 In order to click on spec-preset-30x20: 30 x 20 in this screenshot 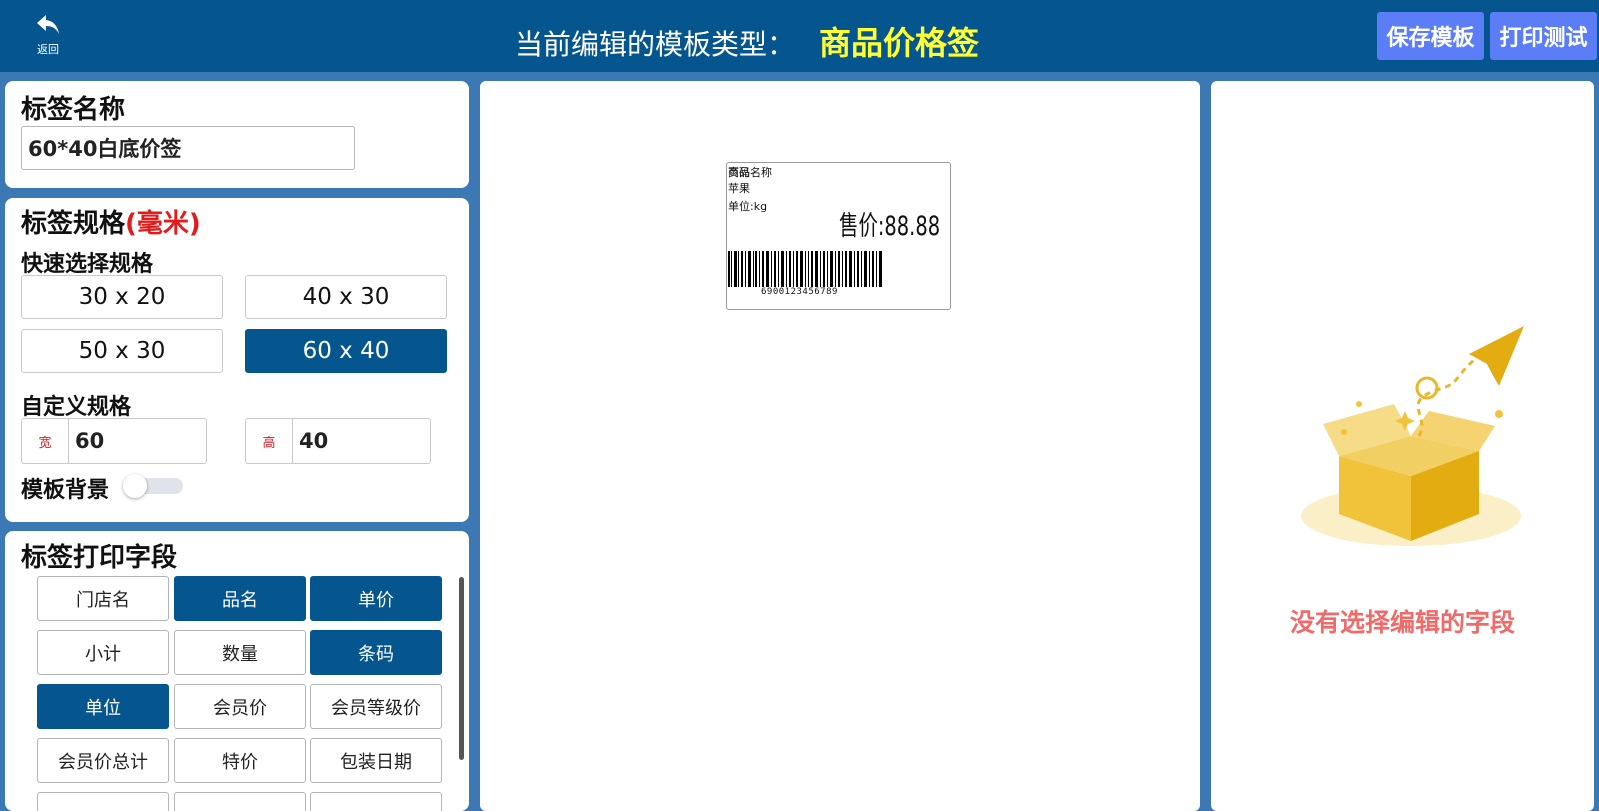, I will do `click(122, 297)`.